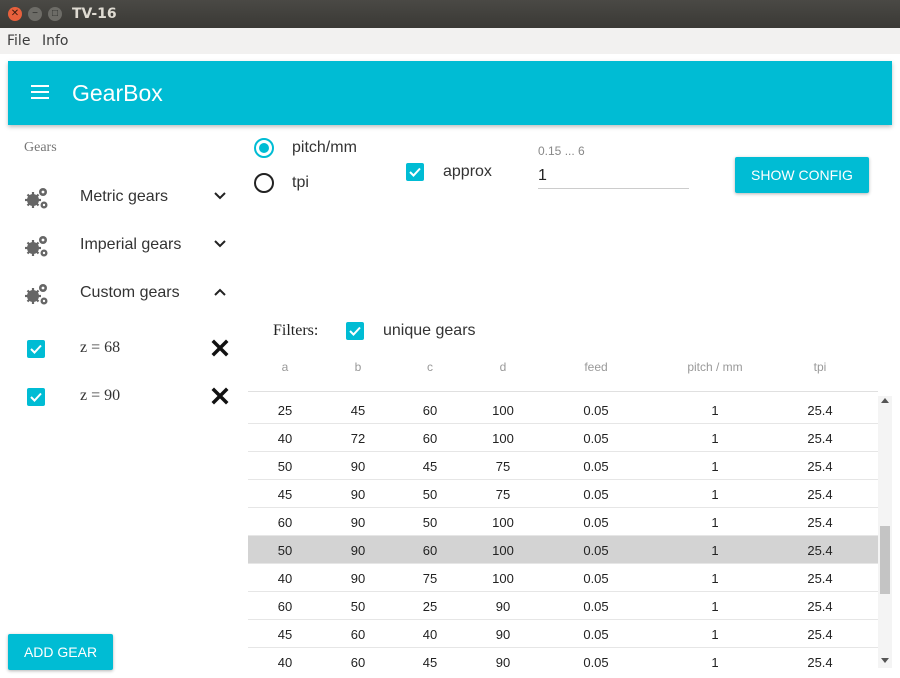 Image resolution: width=900 pixels, height=678 pixels. I want to click on table-row: 50 90 45 75 0.05 1 25.4, so click(563, 466).